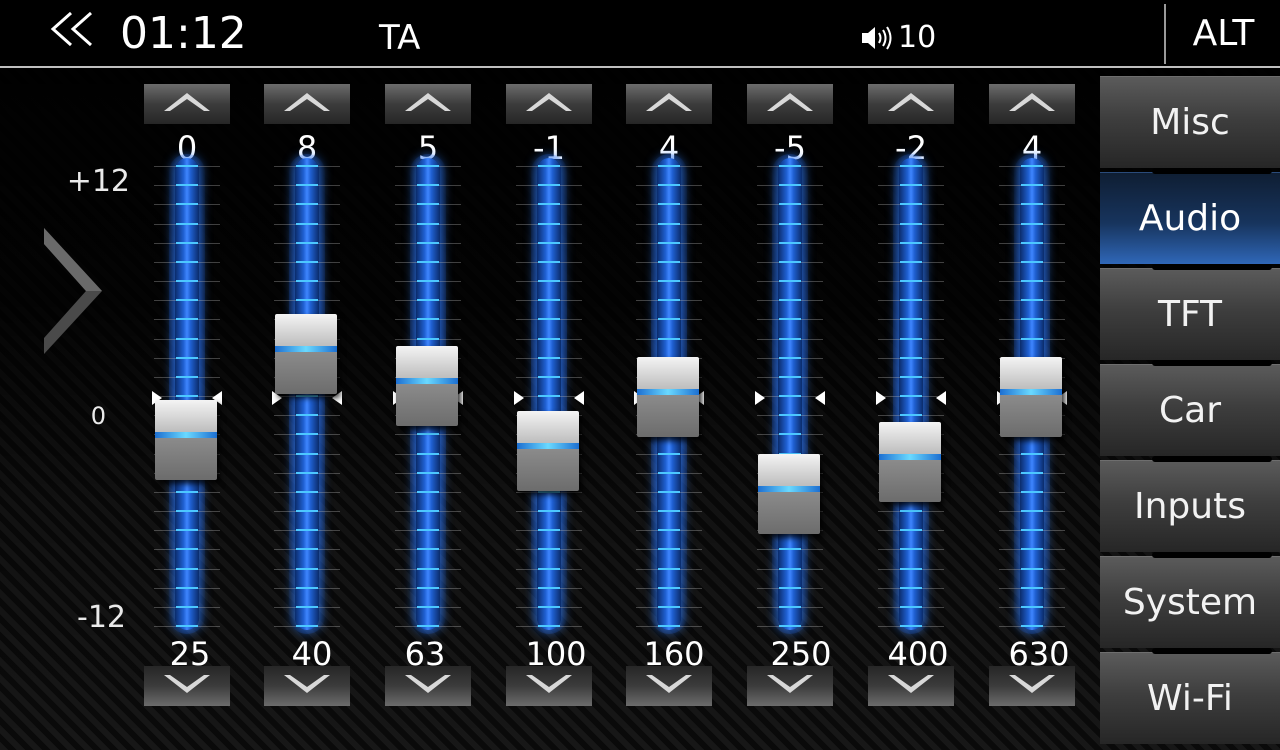 This screenshot has width=1280, height=750. I want to click on menu-item-car: Car, so click(1190, 410).